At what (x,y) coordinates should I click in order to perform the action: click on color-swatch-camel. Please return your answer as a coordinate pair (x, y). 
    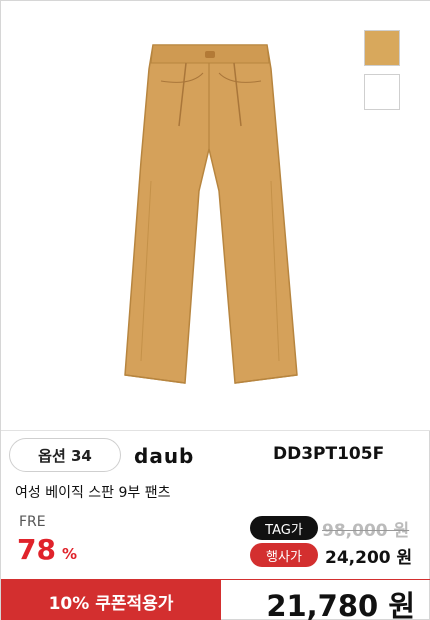
    Looking at the image, I should click on (382, 48).